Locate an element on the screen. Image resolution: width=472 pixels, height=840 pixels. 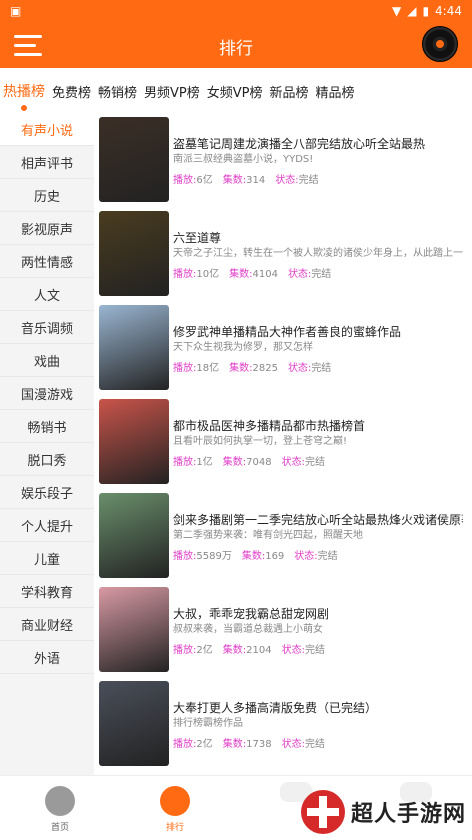
sidebar-item-soundtrack: 影视原声 is located at coordinates (47, 228).